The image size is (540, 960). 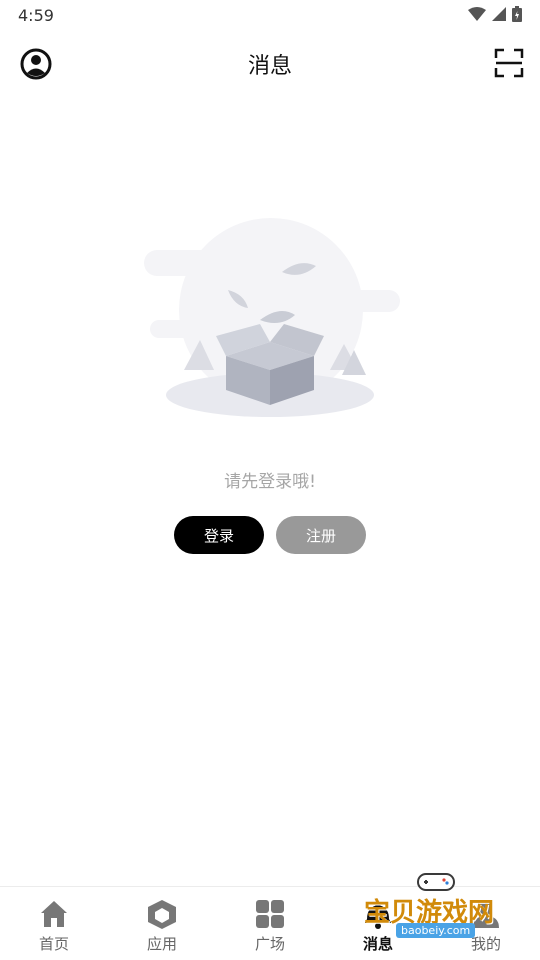 What do you see at coordinates (54, 914) in the screenshot?
I see `home-icon` at bounding box center [54, 914].